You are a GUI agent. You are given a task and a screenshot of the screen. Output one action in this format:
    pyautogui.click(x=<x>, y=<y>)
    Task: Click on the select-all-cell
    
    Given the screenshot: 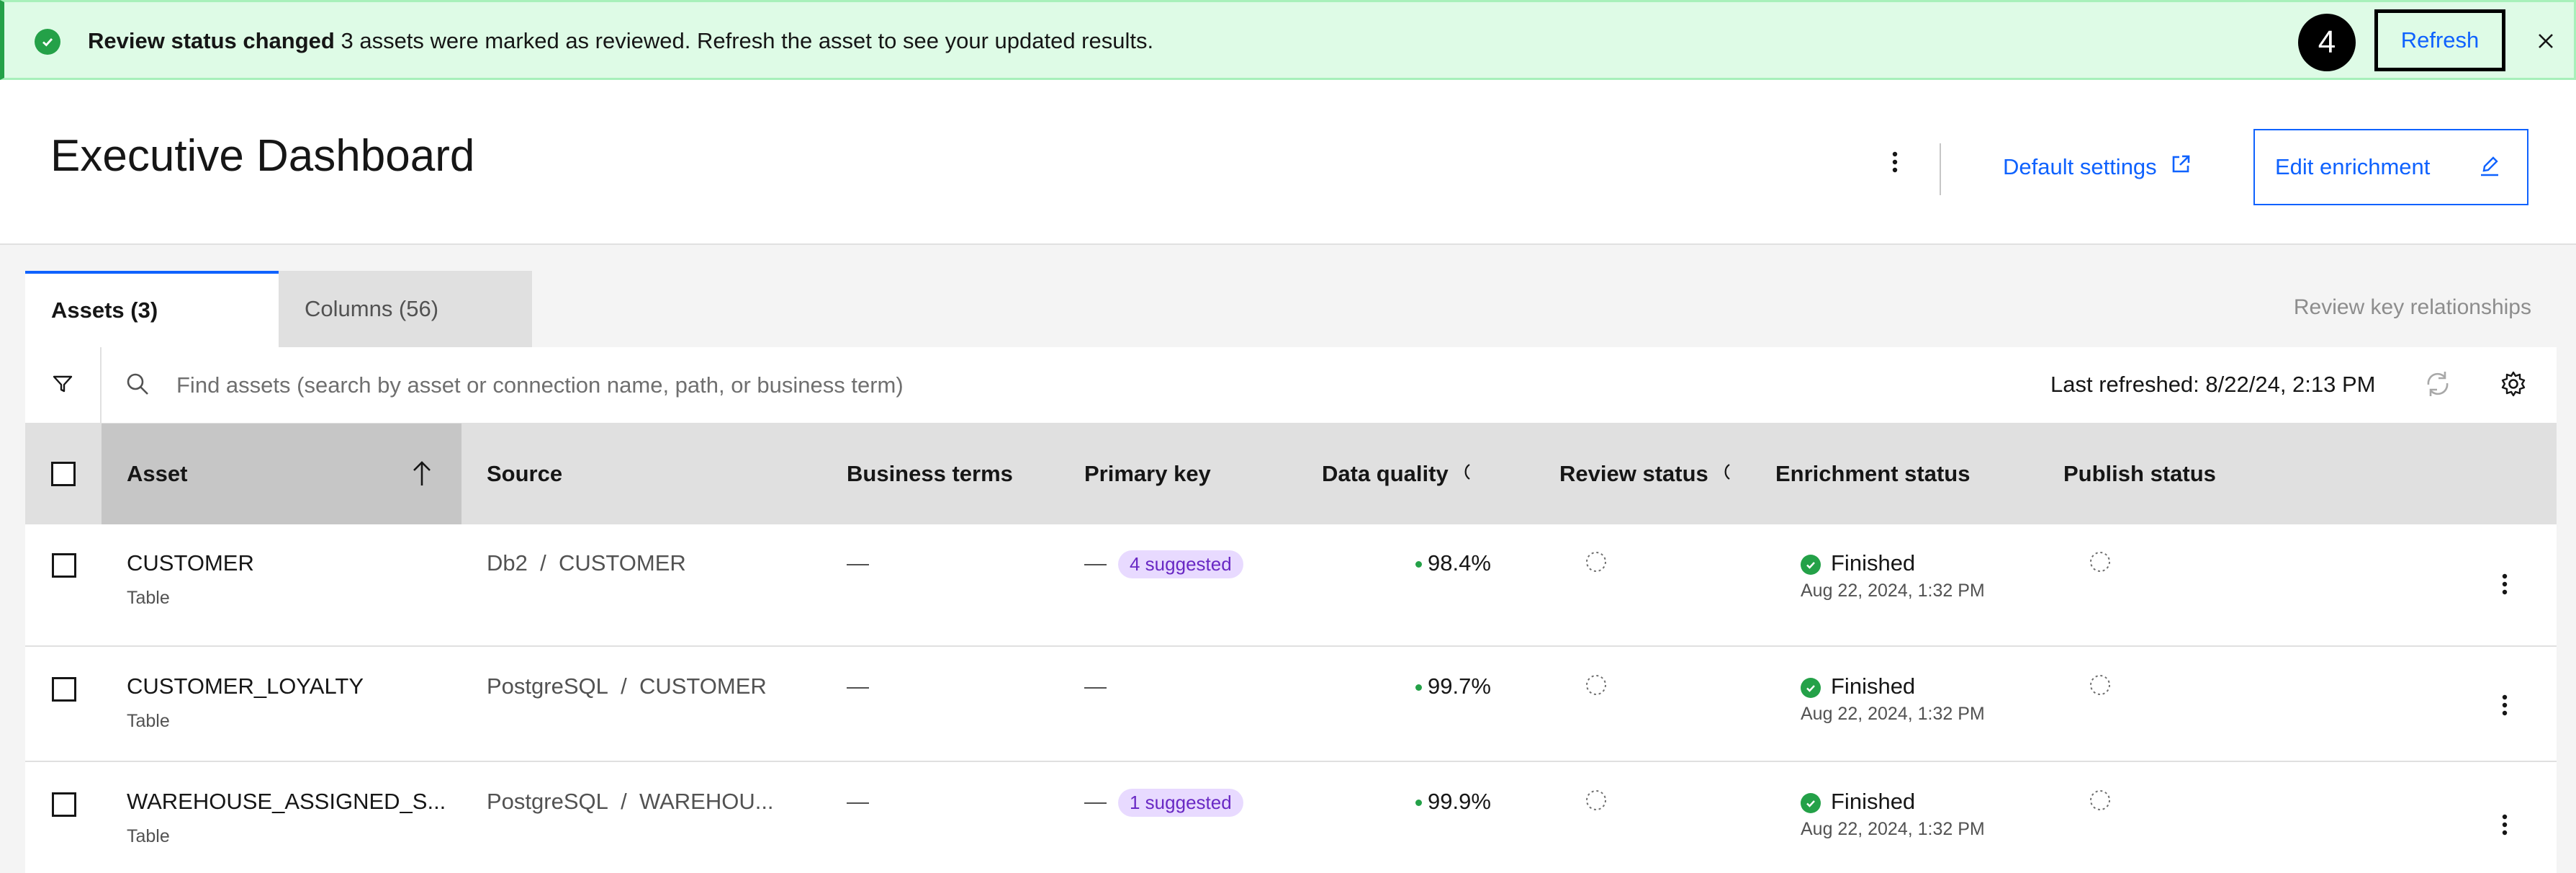 What is the action you would take?
    pyautogui.click(x=63, y=474)
    